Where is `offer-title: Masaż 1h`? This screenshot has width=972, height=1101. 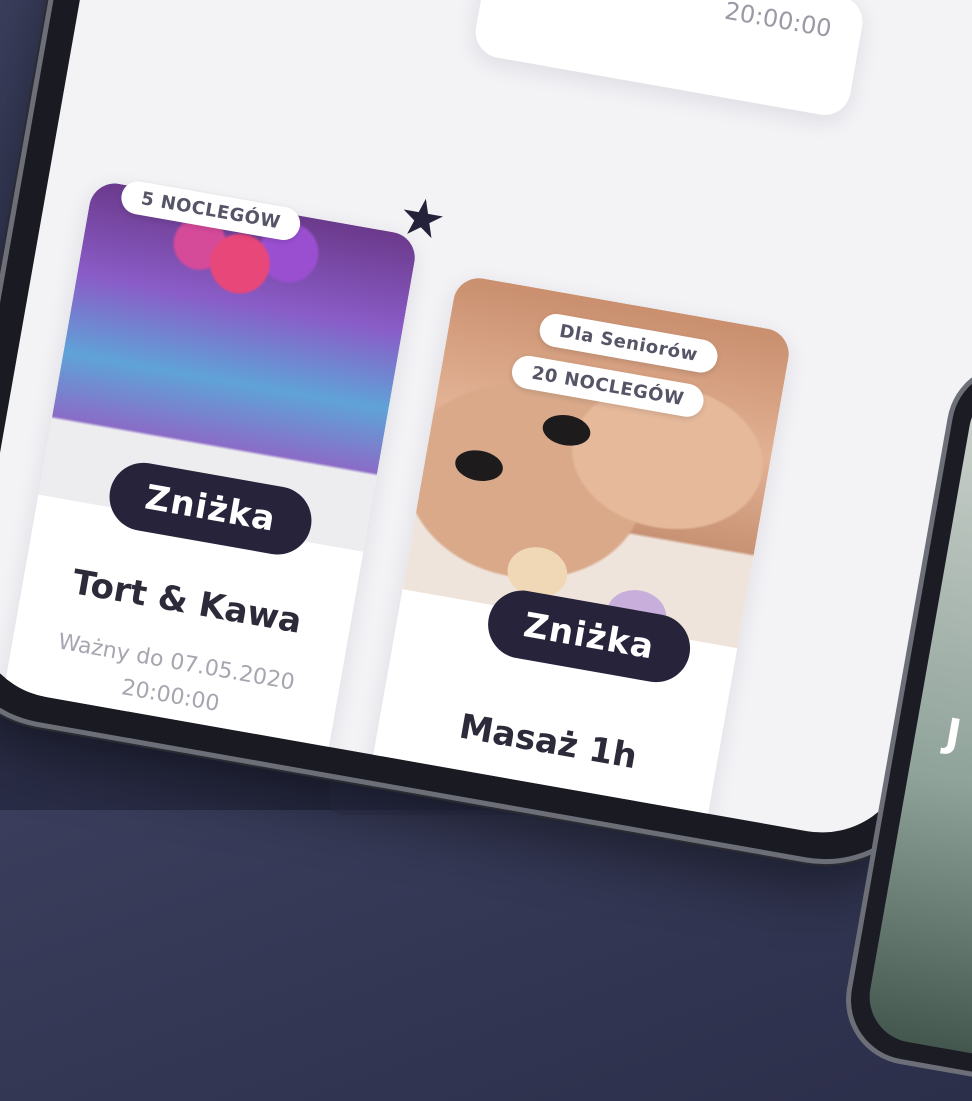 offer-title: Masaż 1h is located at coordinates (548, 742).